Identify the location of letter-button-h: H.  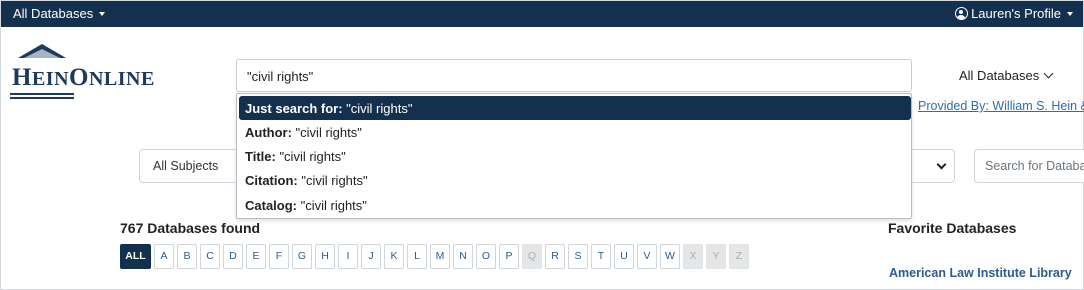
(325, 256).